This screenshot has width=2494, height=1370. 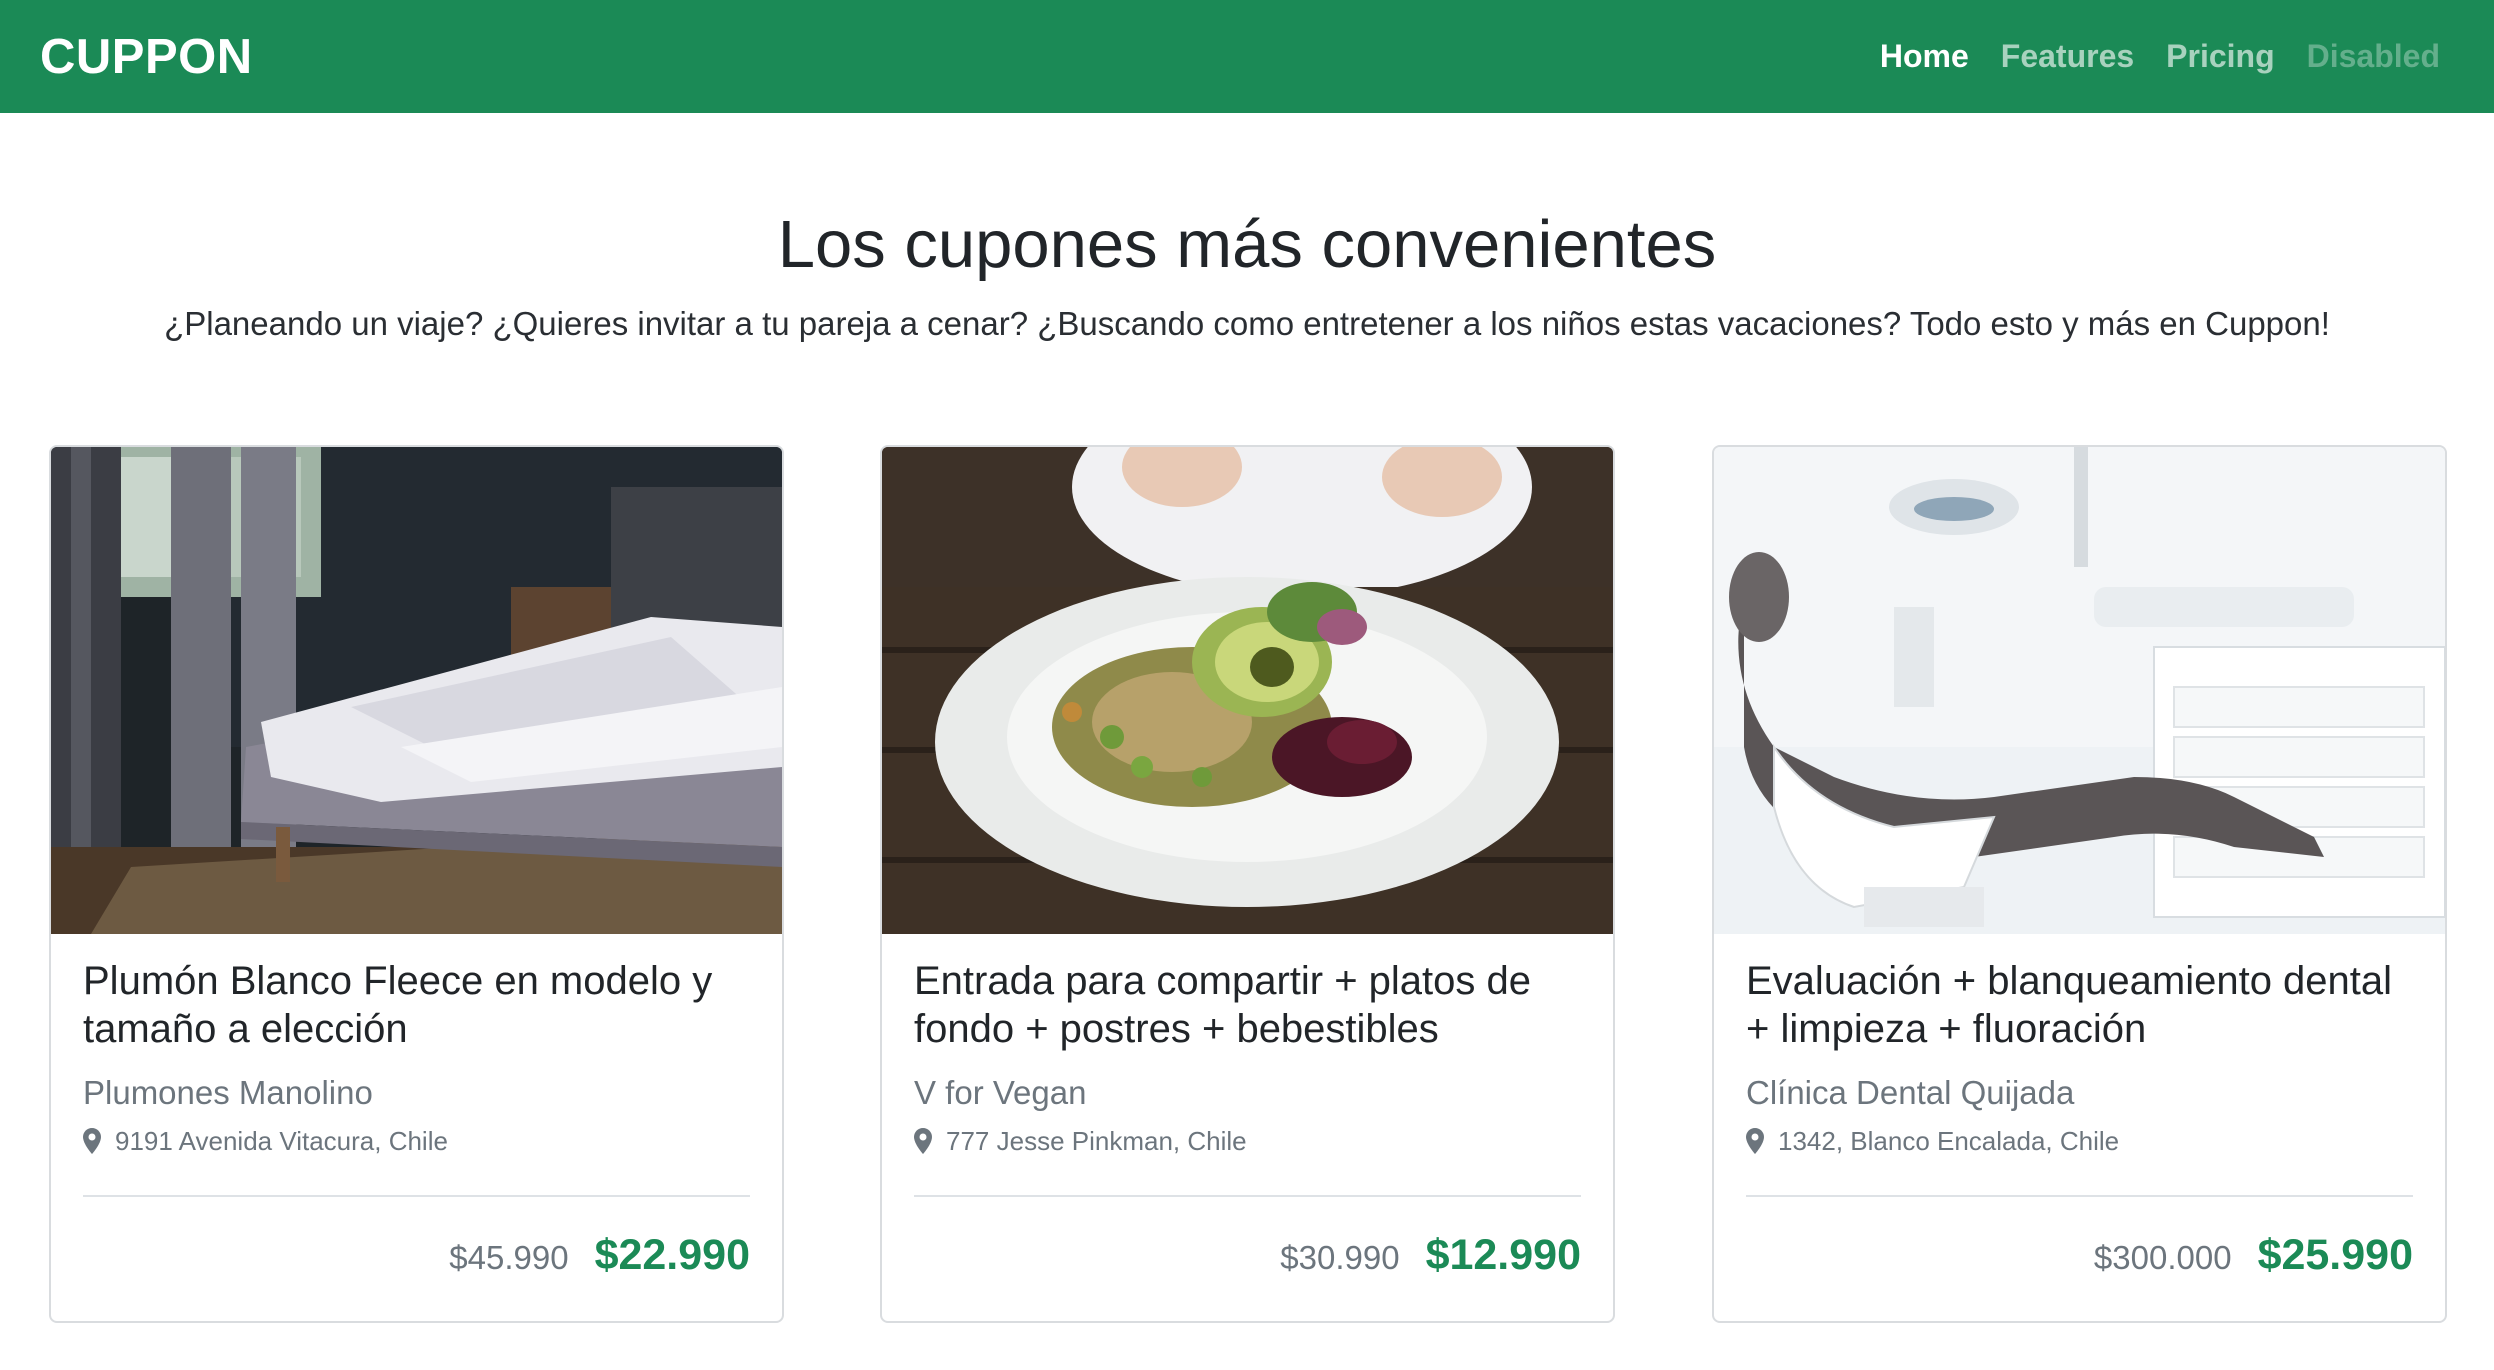 I want to click on page-title: Los cupones más convenientes, so click(x=1247, y=244).